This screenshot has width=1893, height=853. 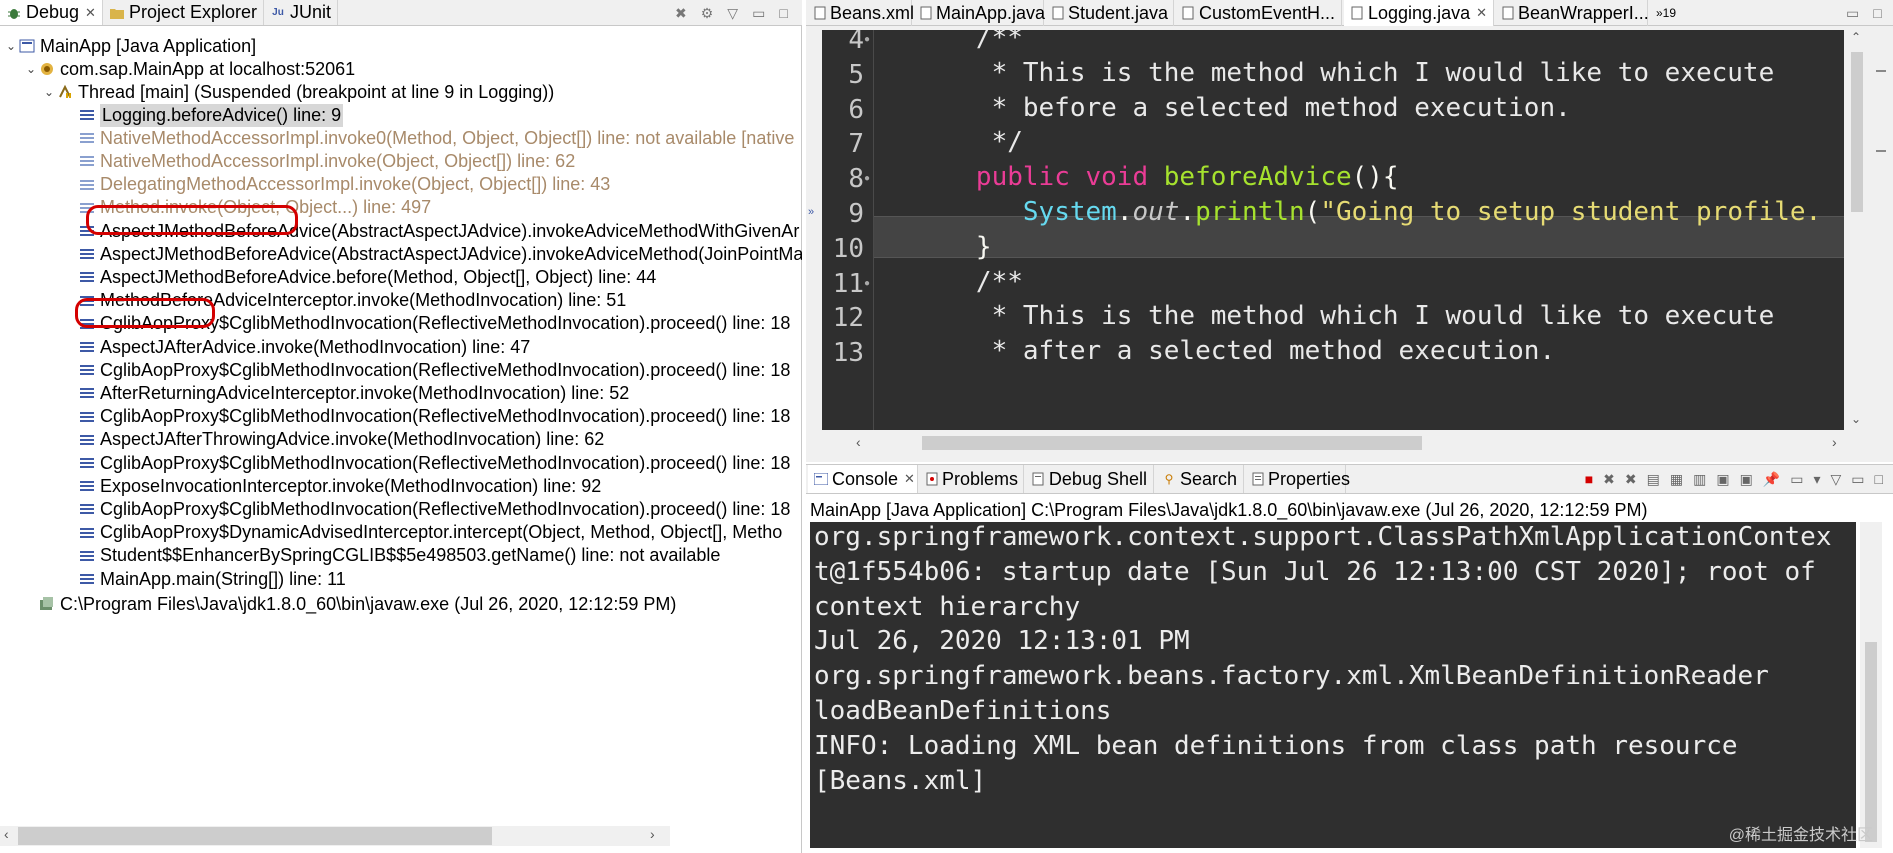 I want to click on tab-properties: Properties, so click(x=1298, y=479).